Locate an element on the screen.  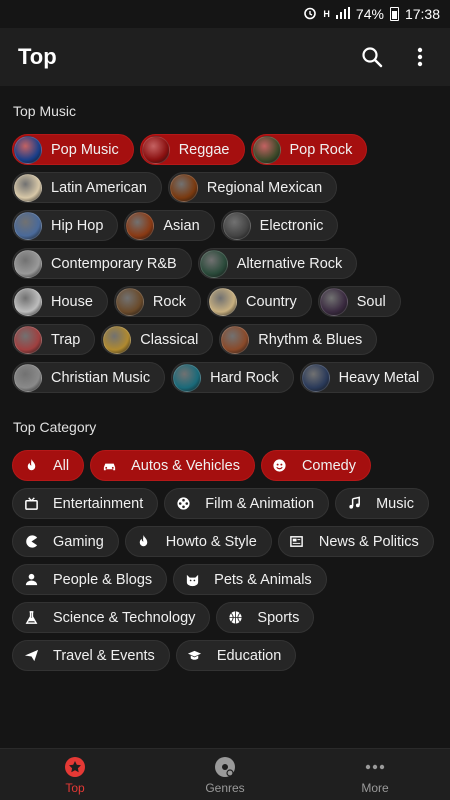
chip-hard-rock: Hard Rock is located at coordinates (232, 377).